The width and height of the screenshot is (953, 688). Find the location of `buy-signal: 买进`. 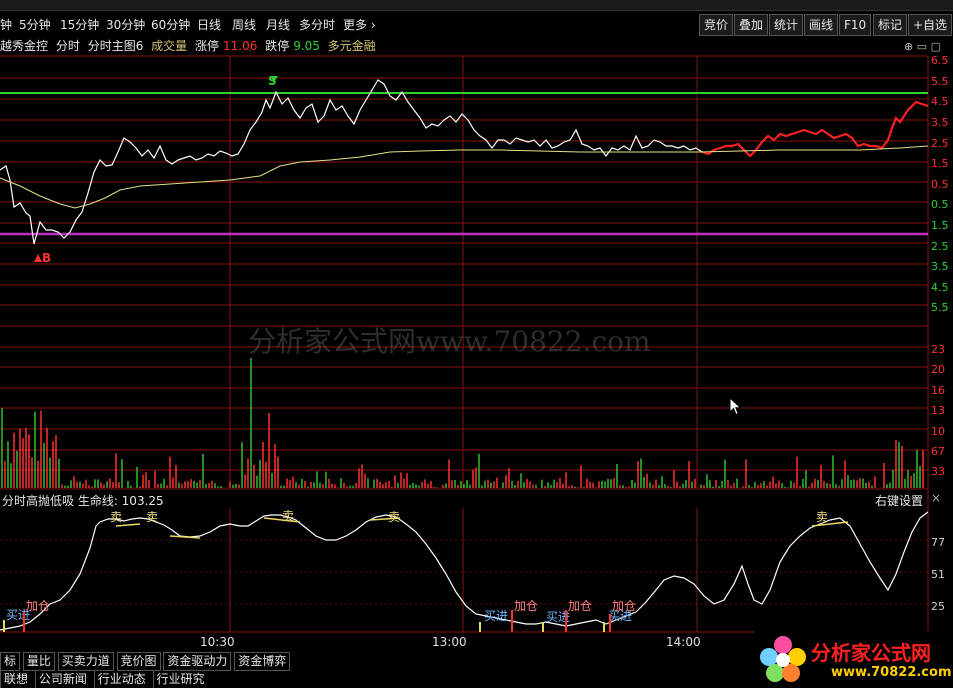

buy-signal: 买进 is located at coordinates (496, 616).